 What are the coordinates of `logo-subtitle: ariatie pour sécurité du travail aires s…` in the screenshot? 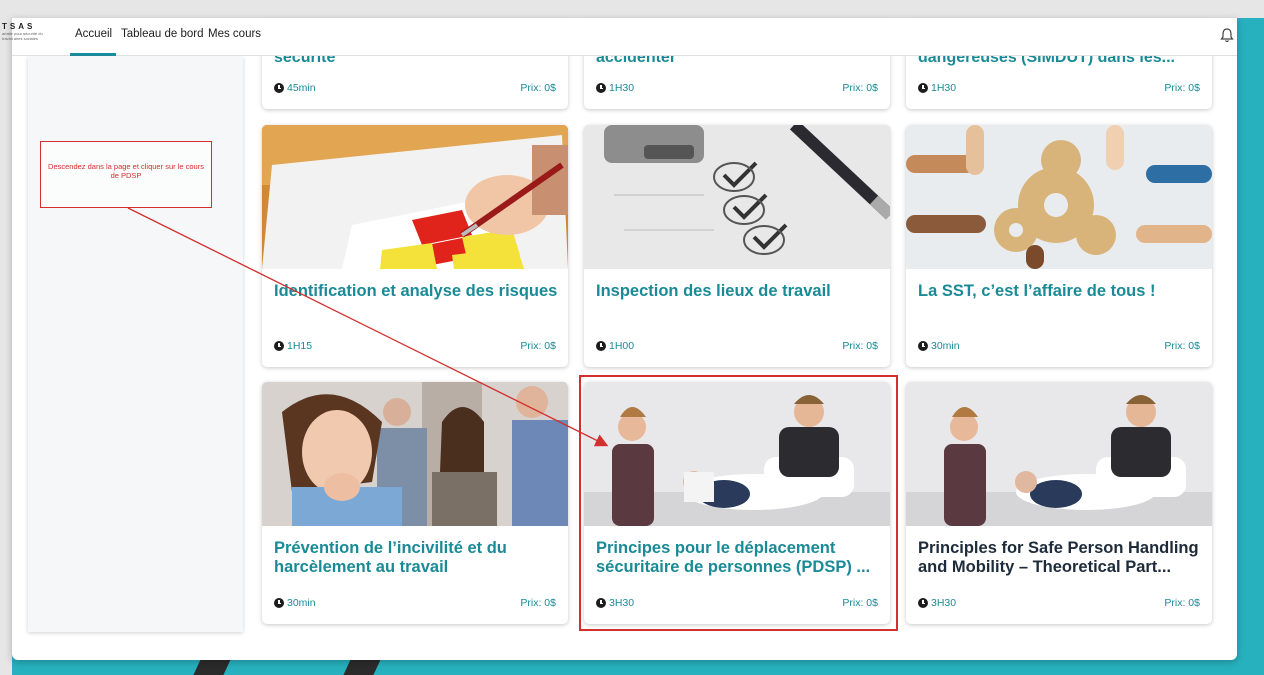 It's located at (22, 36).